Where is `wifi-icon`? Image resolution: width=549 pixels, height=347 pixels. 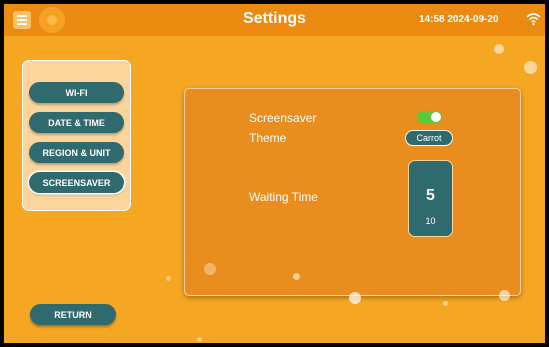 wifi-icon is located at coordinates (533, 19).